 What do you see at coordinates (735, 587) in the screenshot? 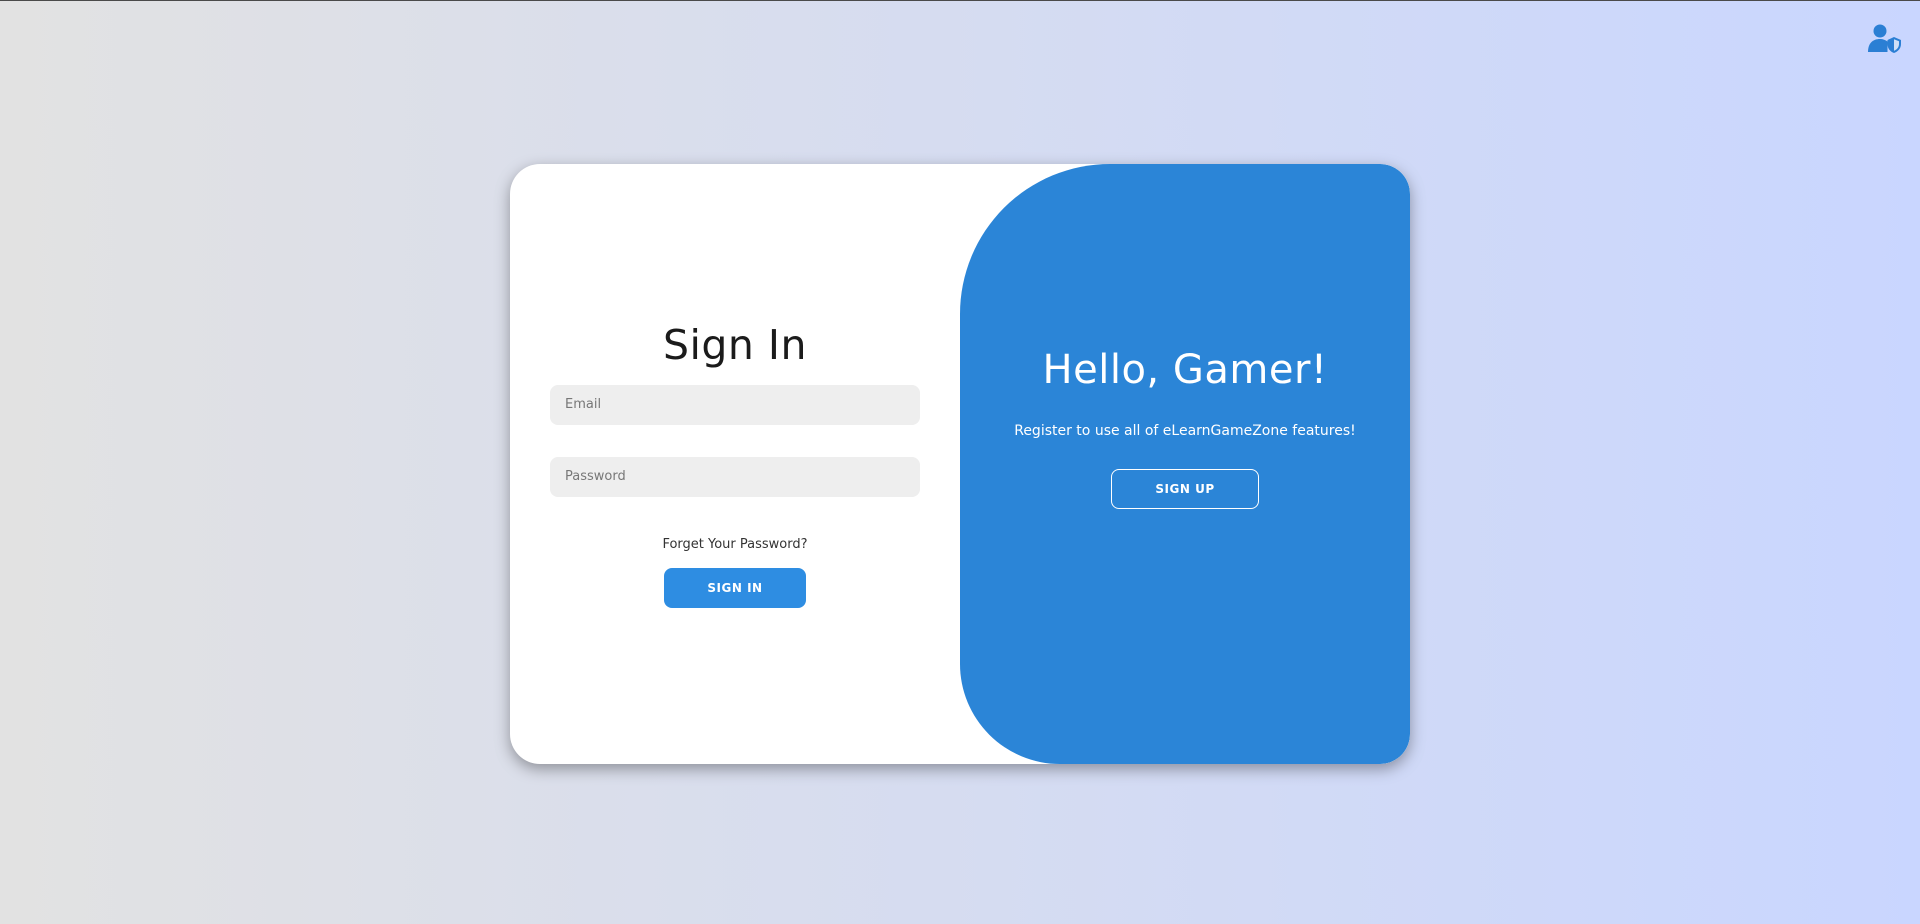
I see `sign-in-button: SIGN IN` at bounding box center [735, 587].